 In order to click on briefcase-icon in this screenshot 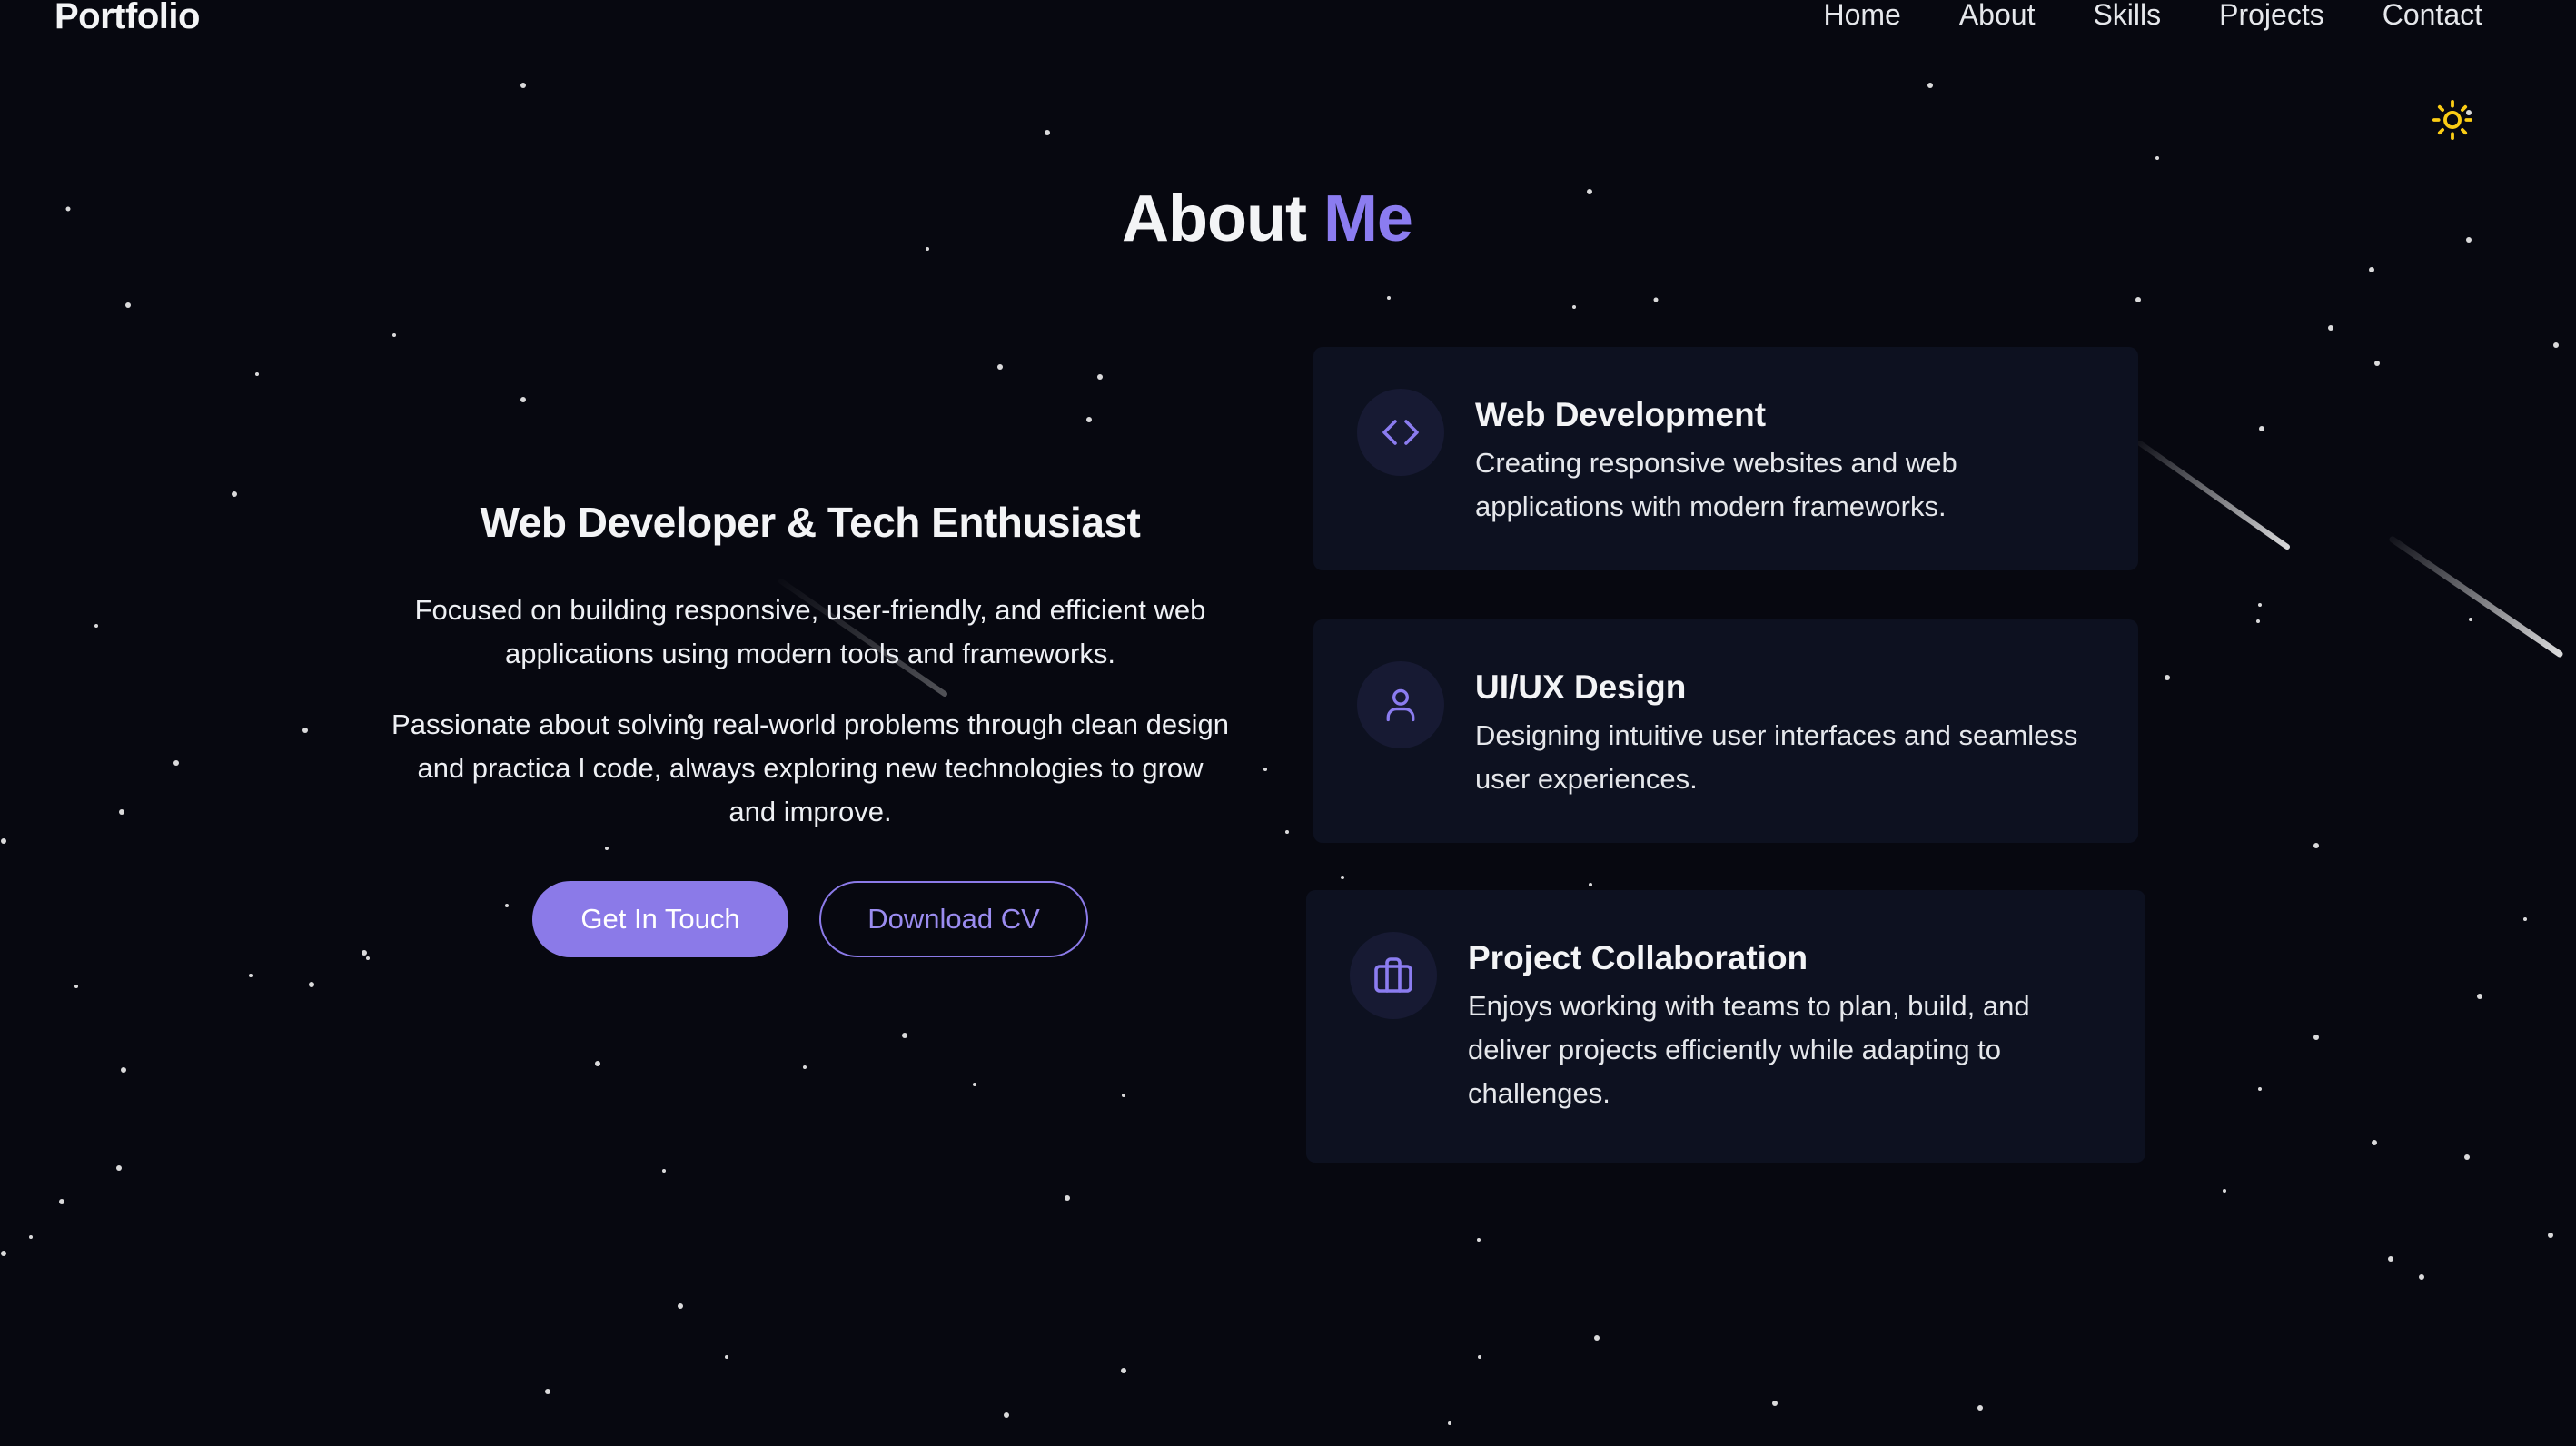, I will do `click(1393, 975)`.